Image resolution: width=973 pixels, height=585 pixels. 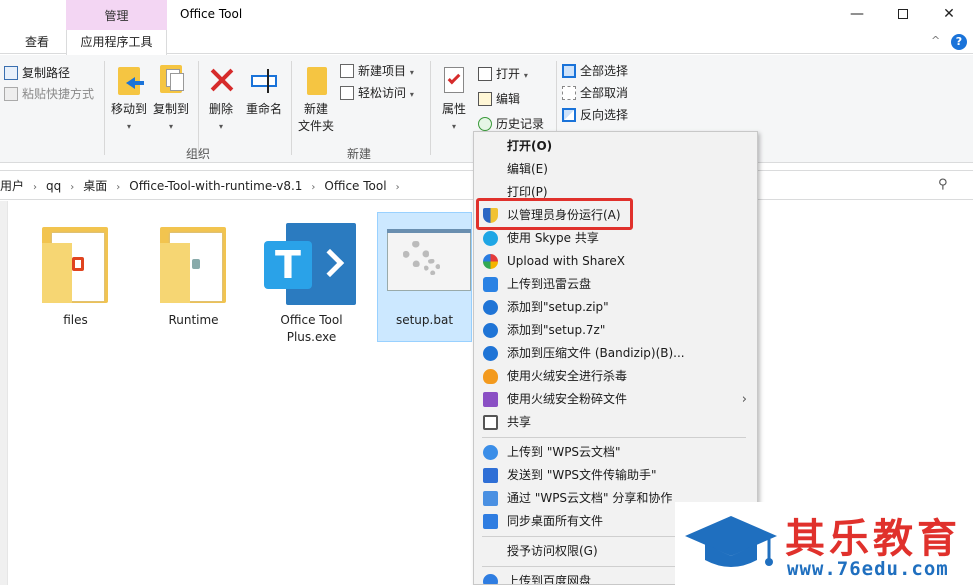 I want to click on breadcrumb-item: 桌面, so click(x=95, y=185).